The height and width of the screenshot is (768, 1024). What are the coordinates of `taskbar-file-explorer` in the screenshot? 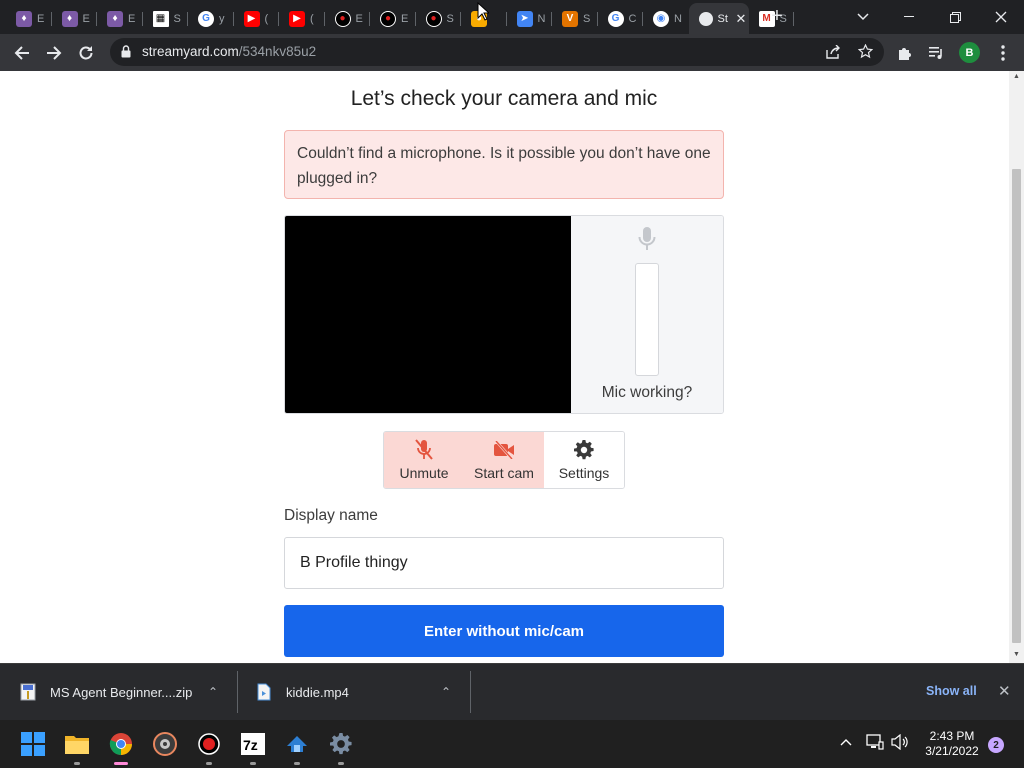 It's located at (77, 748).